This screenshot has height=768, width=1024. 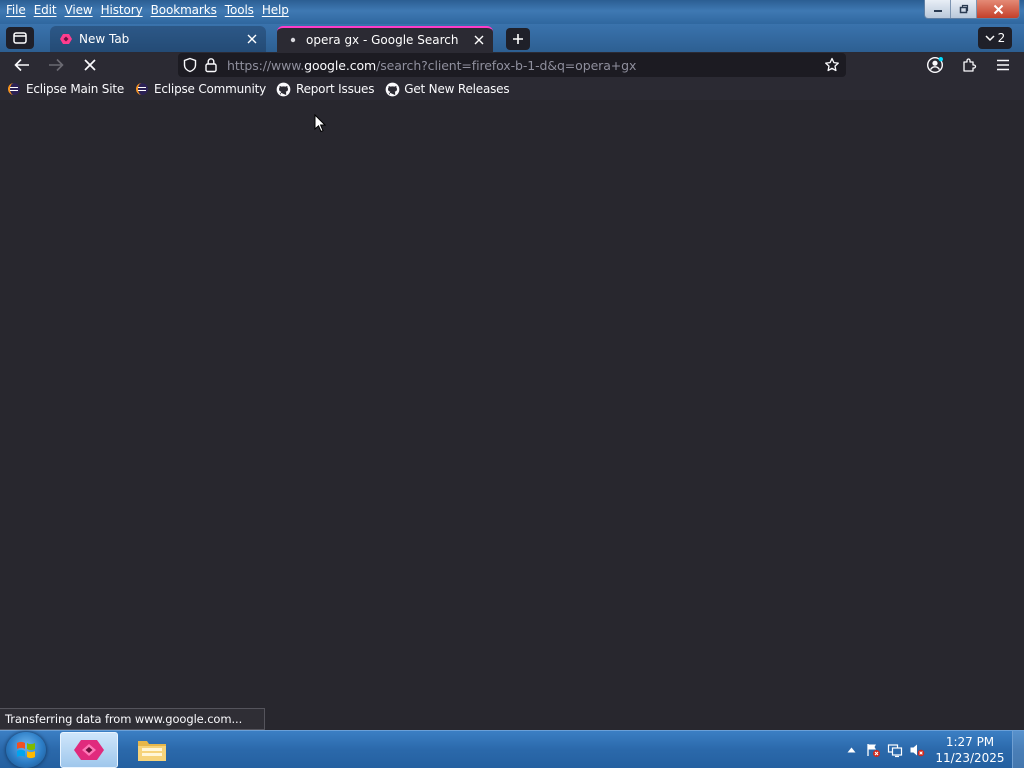 I want to click on puzzle-piece-icon, so click(x=970, y=65).